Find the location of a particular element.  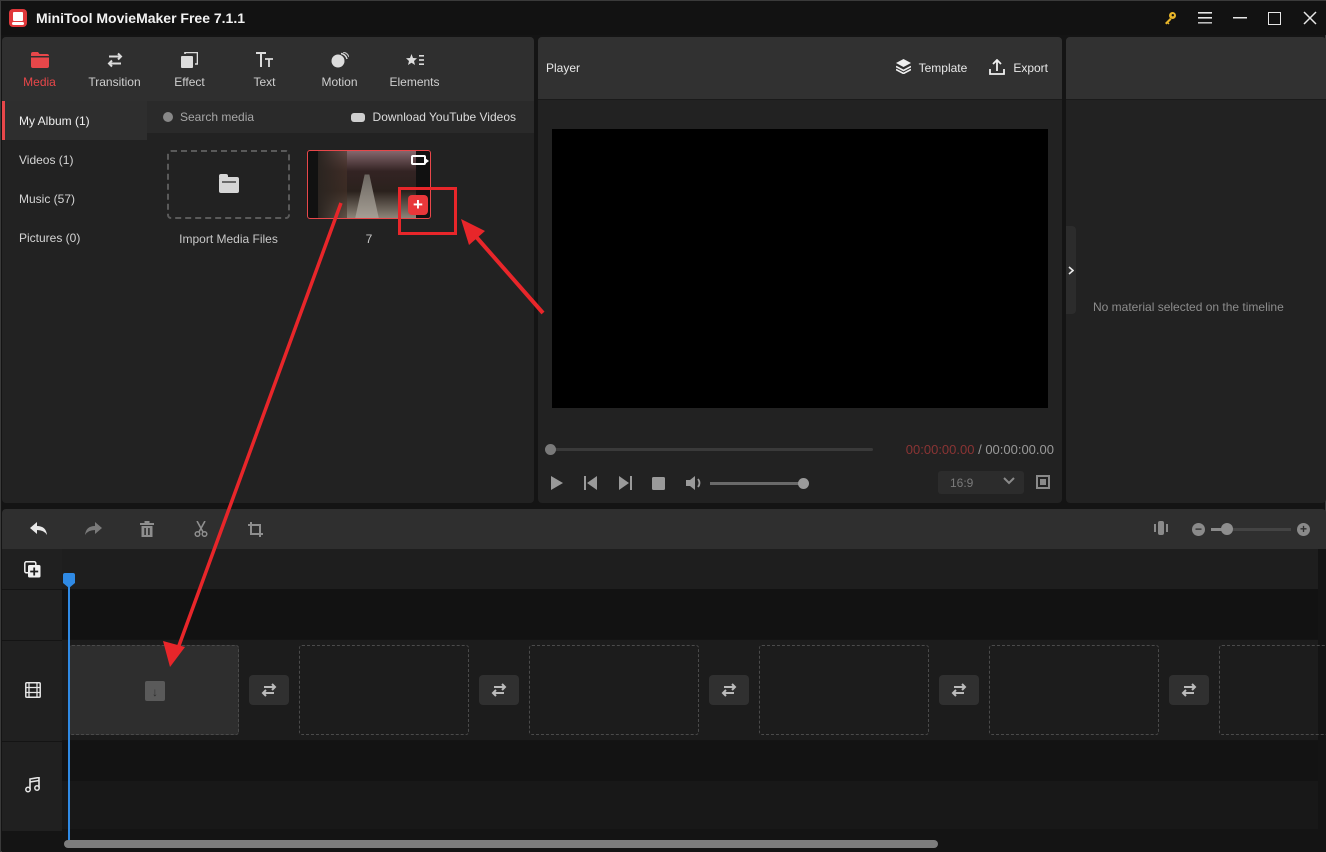

search-placeholder: Search media is located at coordinates (217, 117).